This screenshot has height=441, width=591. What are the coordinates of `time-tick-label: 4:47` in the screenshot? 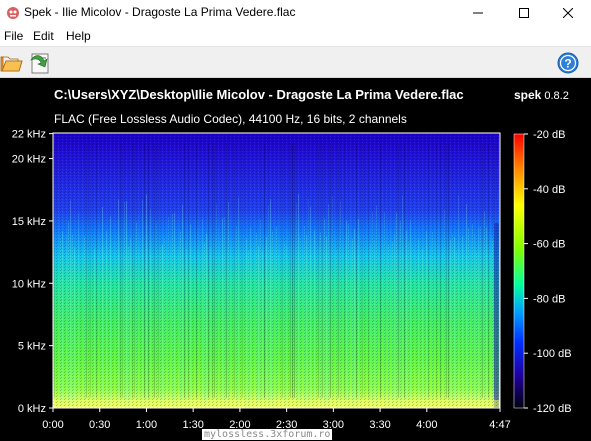 It's located at (499, 425).